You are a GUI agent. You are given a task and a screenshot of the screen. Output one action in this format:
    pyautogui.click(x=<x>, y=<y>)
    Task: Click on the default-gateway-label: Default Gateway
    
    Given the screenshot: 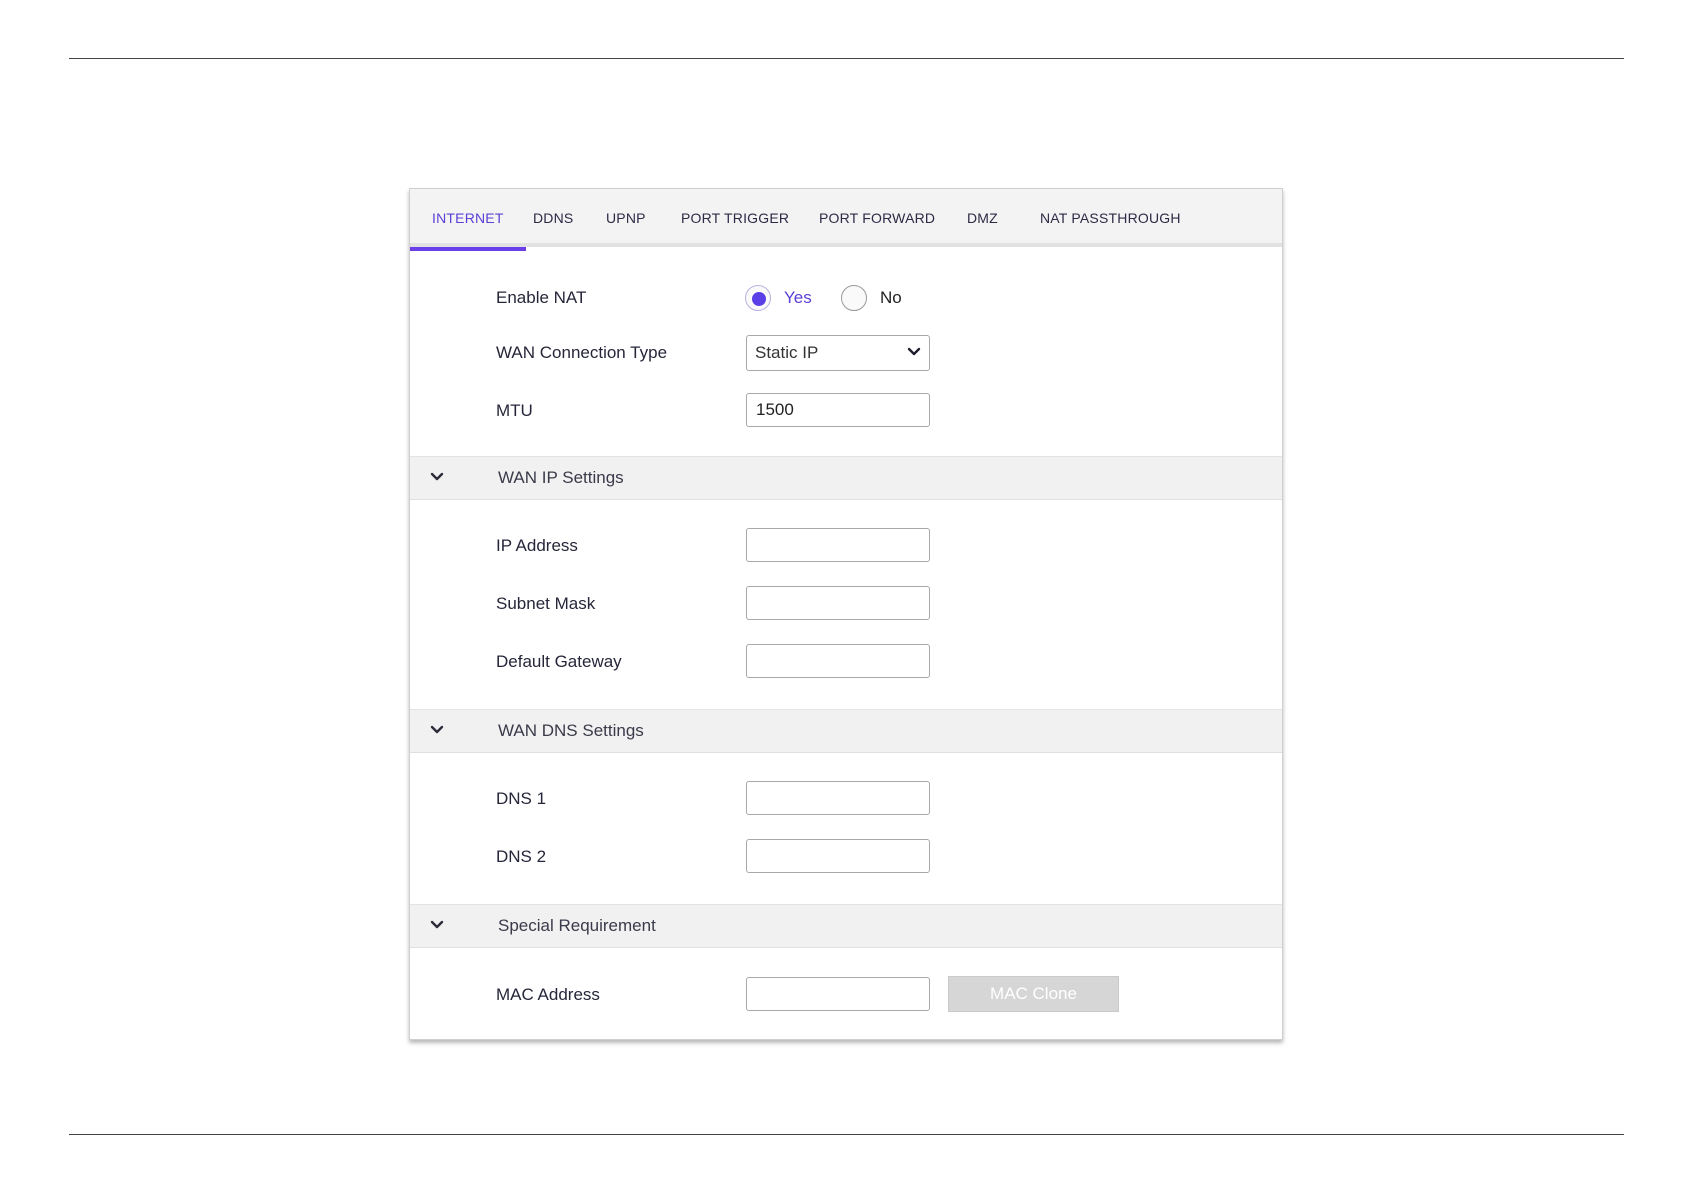 What is the action you would take?
    pyautogui.click(x=559, y=661)
    